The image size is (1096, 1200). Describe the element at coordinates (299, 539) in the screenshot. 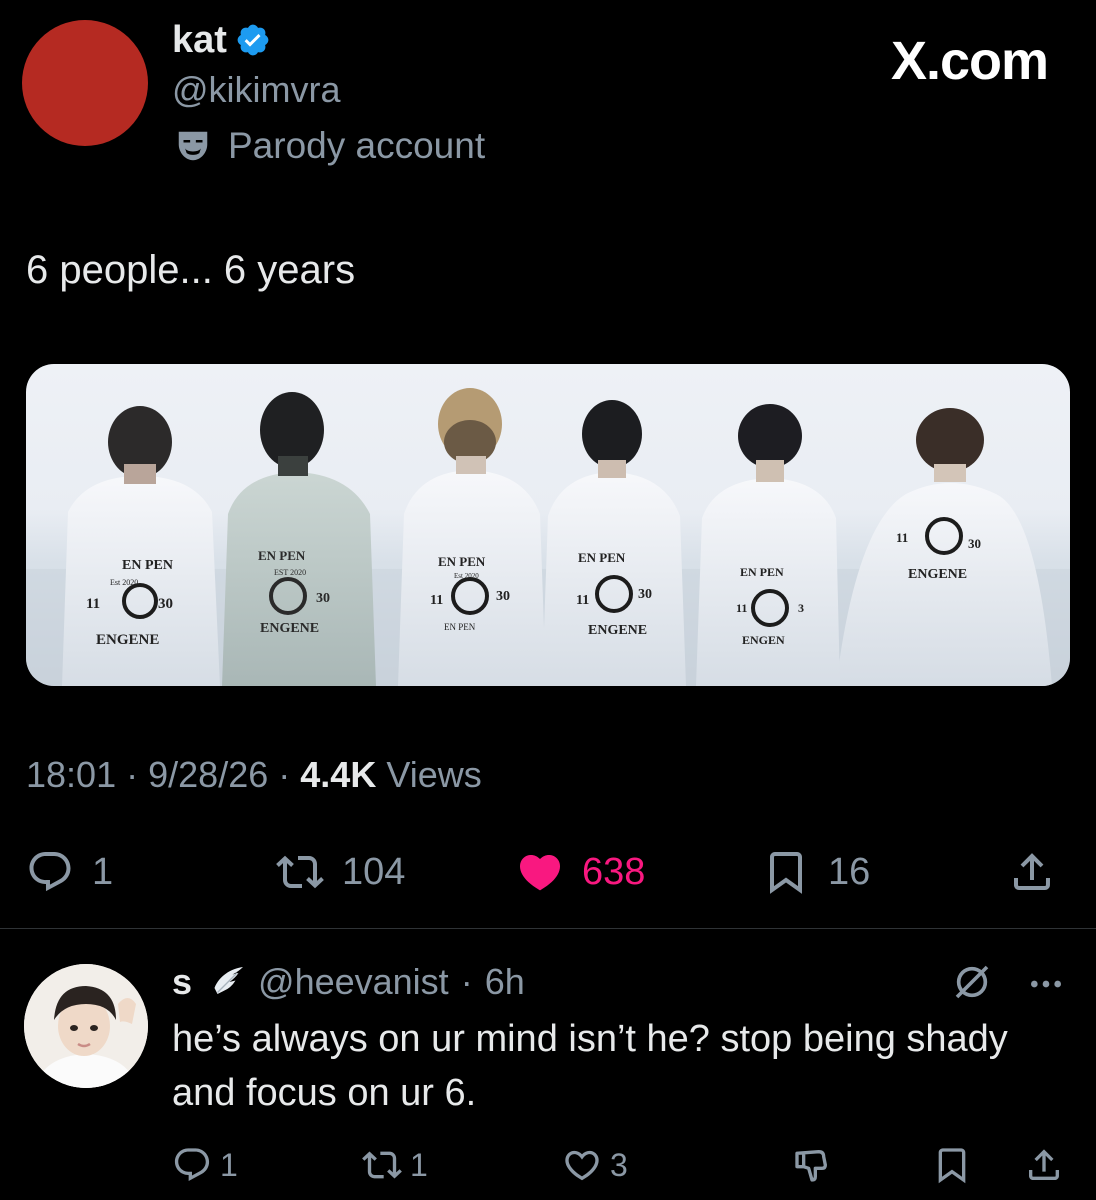

I see `person-2: EN PEN EST 2020 30 ENGENE` at that location.